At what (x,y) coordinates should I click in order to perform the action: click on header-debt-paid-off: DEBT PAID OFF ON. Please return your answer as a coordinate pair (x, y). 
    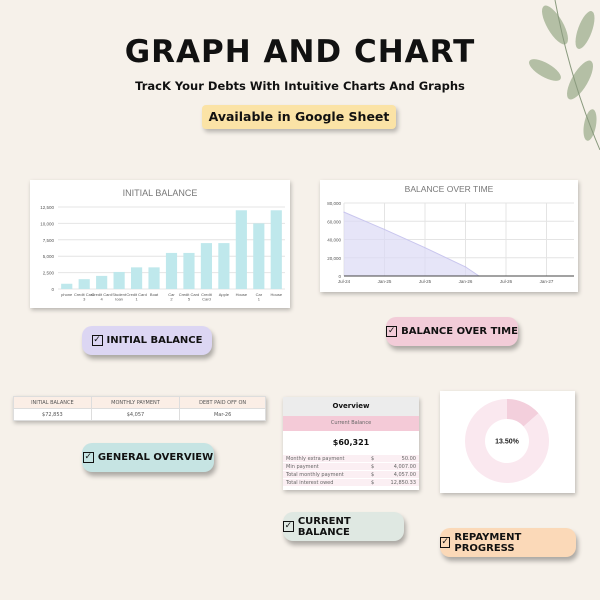
    Looking at the image, I should click on (222, 402).